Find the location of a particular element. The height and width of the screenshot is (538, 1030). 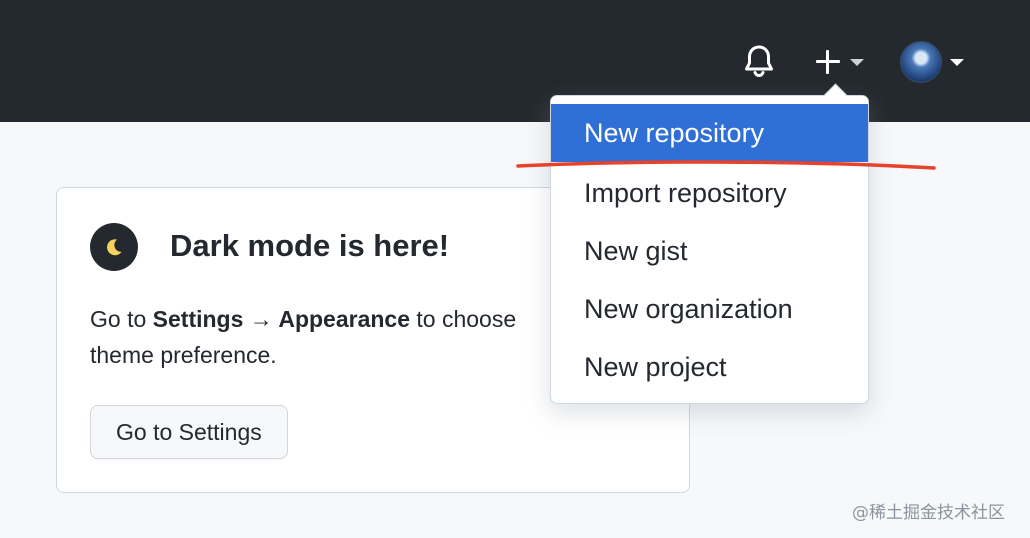

go-to-settings-button: Go to Settings is located at coordinates (189, 432).